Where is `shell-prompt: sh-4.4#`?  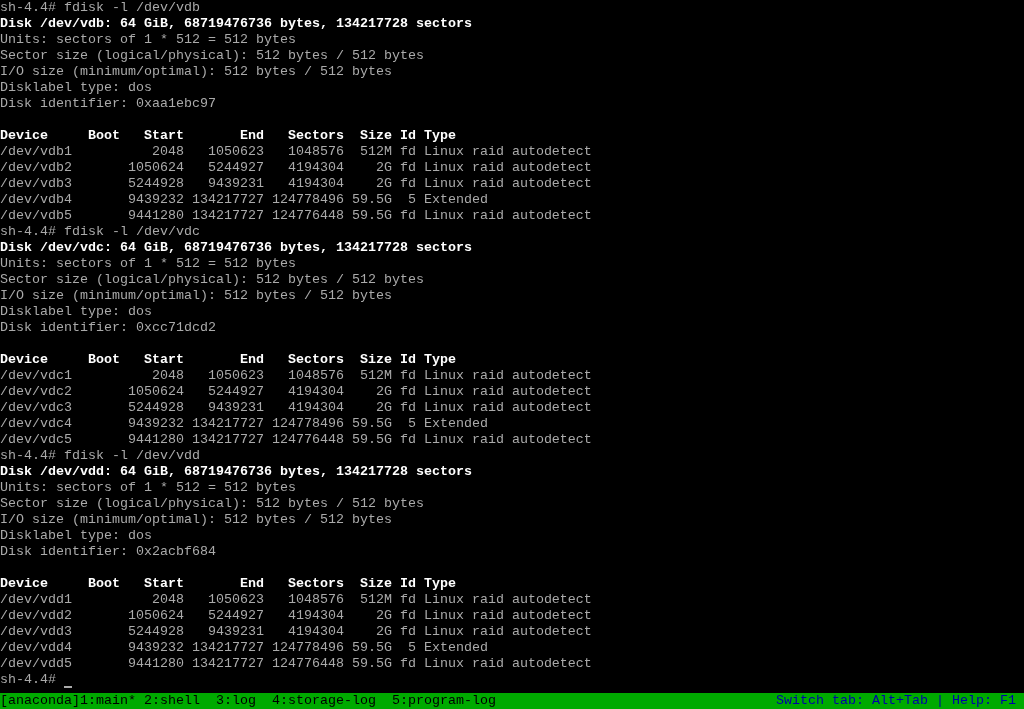 shell-prompt: sh-4.4# is located at coordinates (28, 680).